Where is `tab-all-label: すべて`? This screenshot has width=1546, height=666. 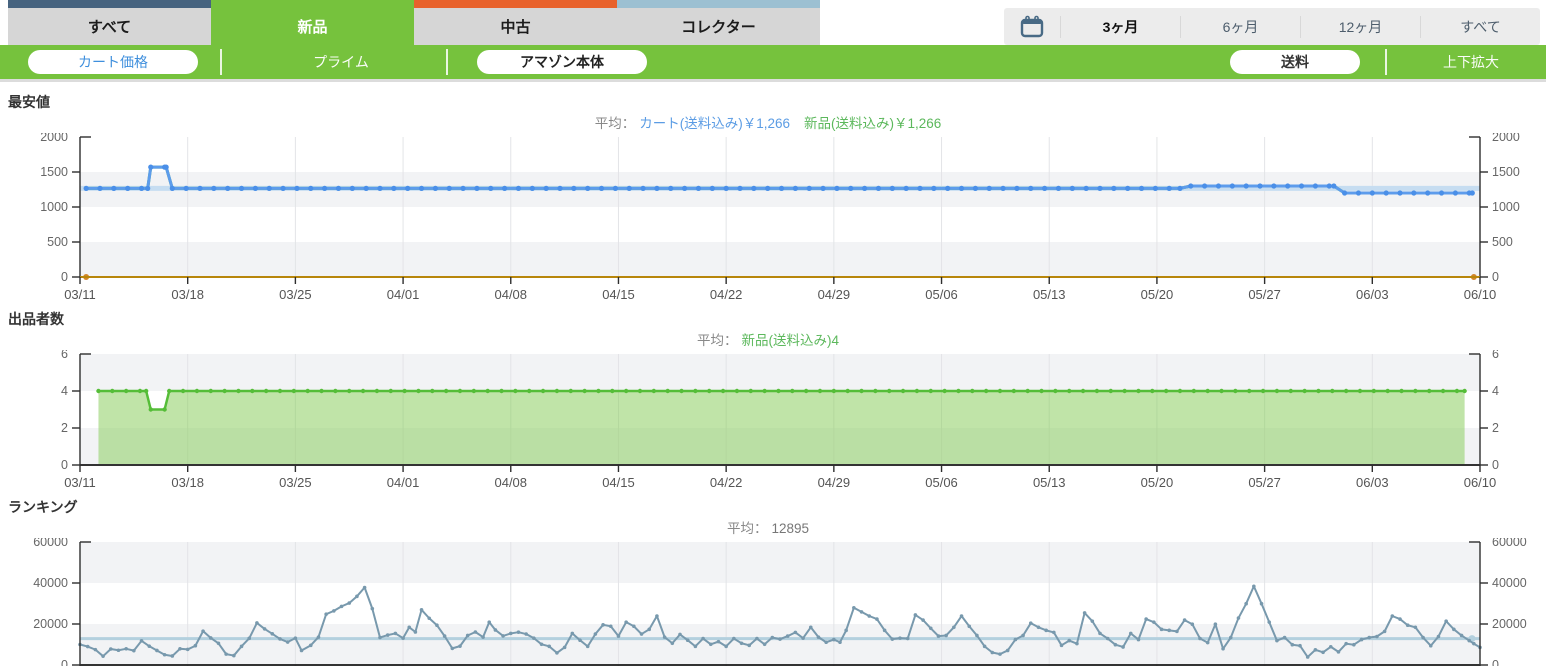 tab-all-label: すべて is located at coordinates (109, 27).